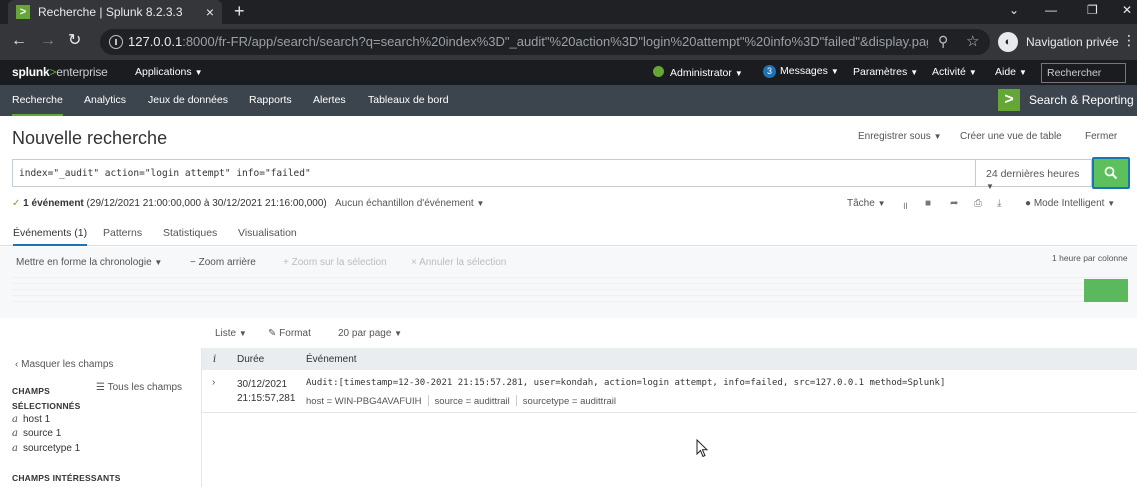 This screenshot has height=487, width=1137. What do you see at coordinates (50, 236) in the screenshot?
I see `tab-events: Événements (1)` at bounding box center [50, 236].